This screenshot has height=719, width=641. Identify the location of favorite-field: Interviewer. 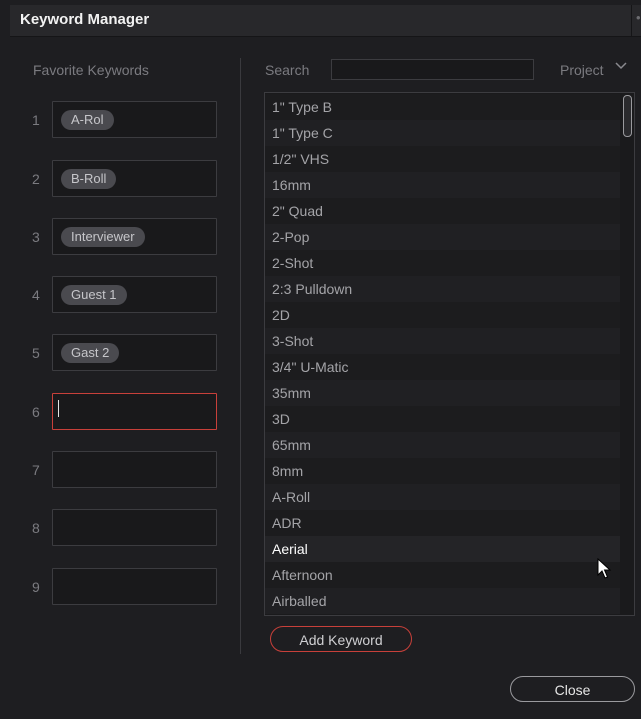
(134, 236).